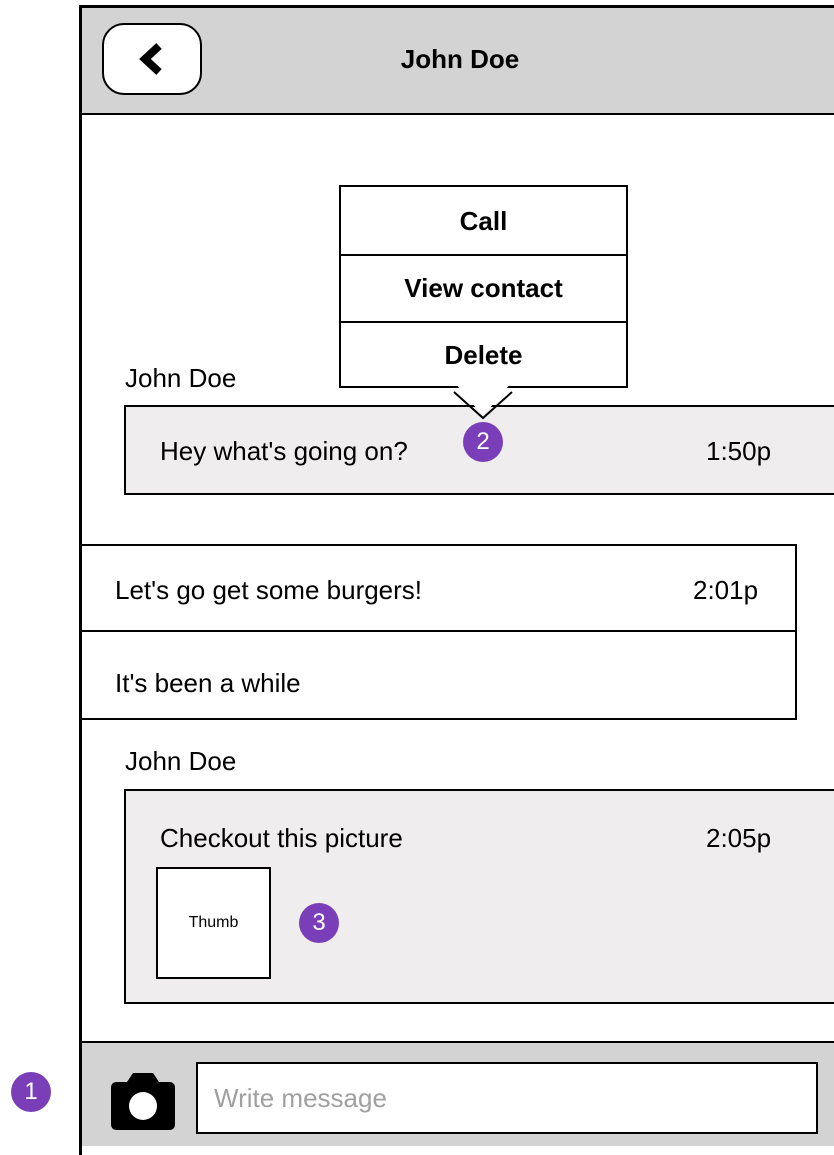  I want to click on page-title: John Doe, so click(460, 59).